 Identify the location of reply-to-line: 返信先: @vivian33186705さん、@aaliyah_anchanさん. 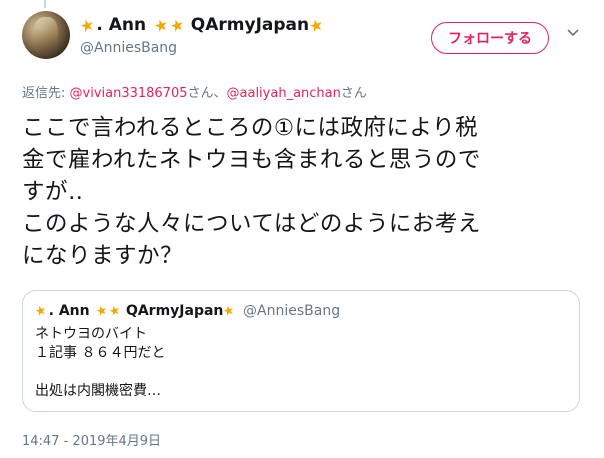
(194, 91).